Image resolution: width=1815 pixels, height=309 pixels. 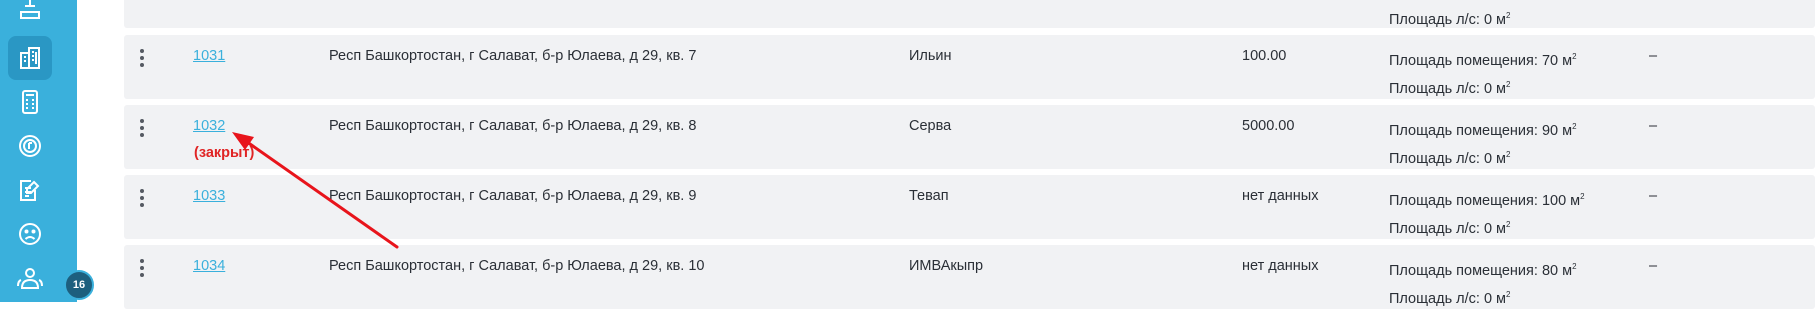 I want to click on room-area-label: Площадь помещения: 100 м2, so click(x=1487, y=200).